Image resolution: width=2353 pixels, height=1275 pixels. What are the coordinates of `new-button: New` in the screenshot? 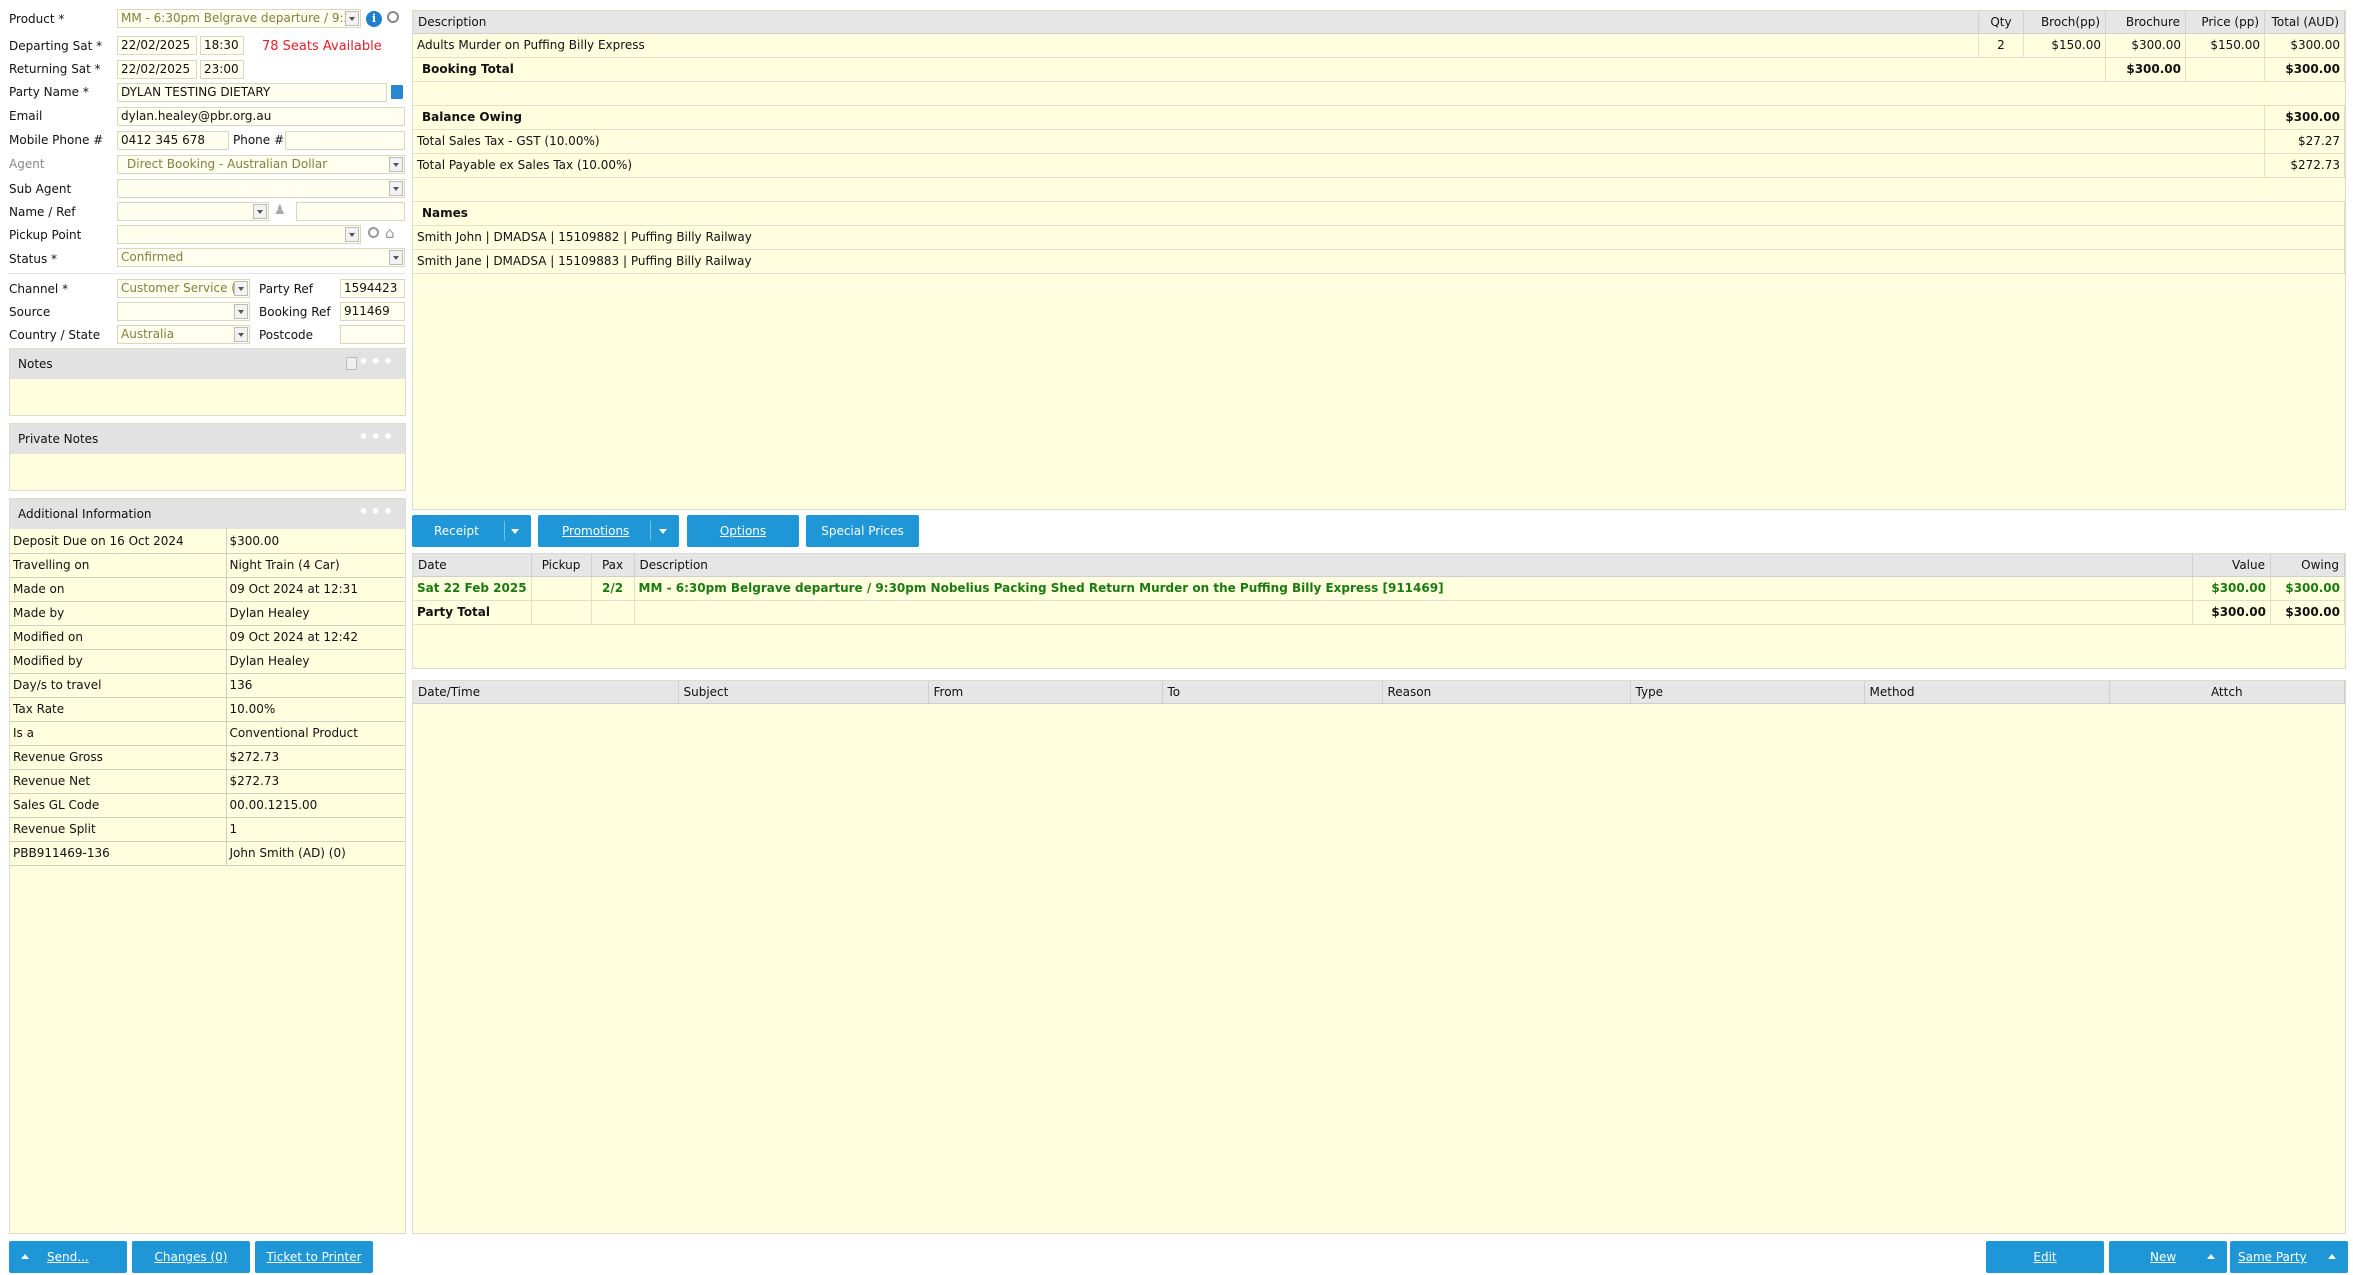 It's located at (2168, 1257).